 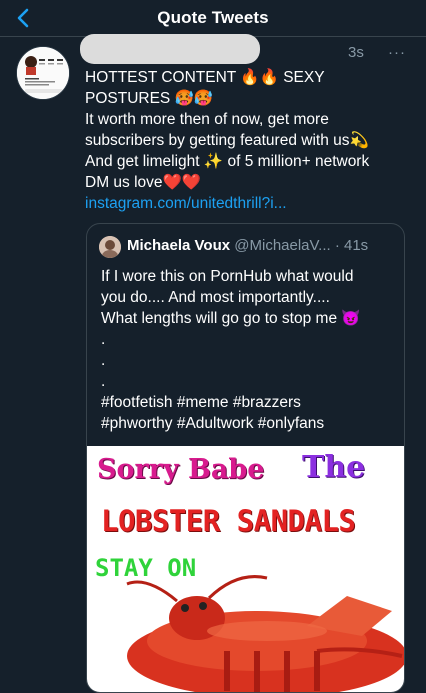 What do you see at coordinates (397, 52) in the screenshot?
I see `more-options-icon: ···` at bounding box center [397, 52].